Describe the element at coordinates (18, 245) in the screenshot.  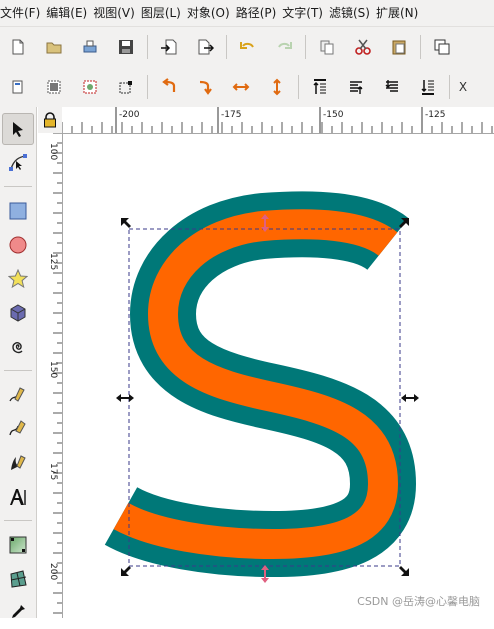
I see `ellipse-tool` at that location.